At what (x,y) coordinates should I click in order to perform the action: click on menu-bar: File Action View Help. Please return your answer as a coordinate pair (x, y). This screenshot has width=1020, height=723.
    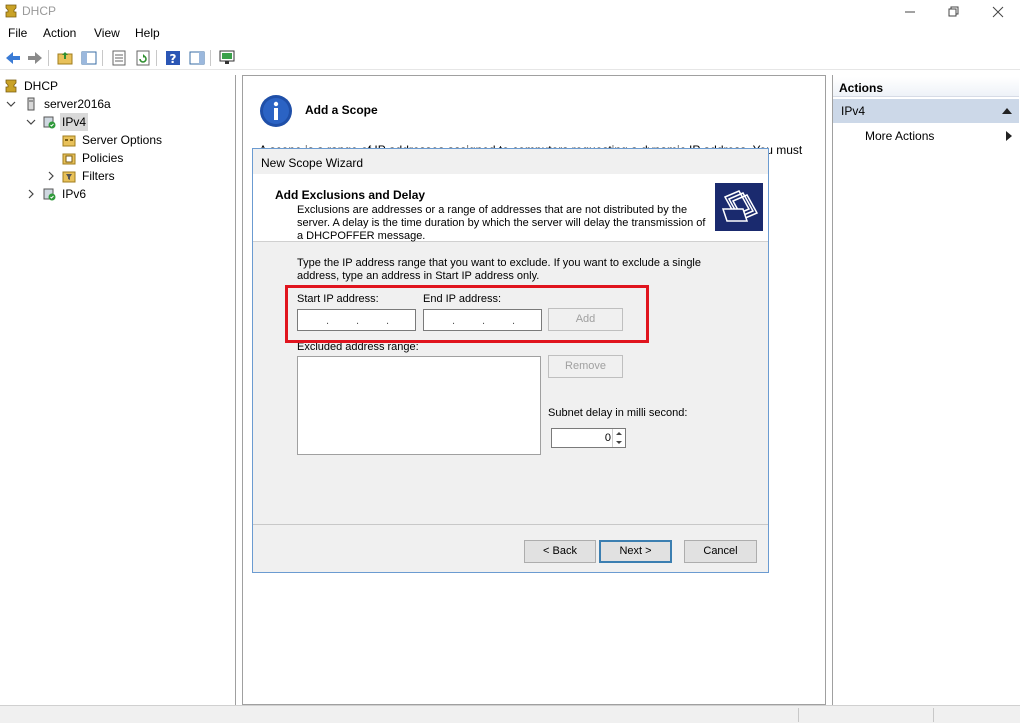
    Looking at the image, I should click on (510, 34).